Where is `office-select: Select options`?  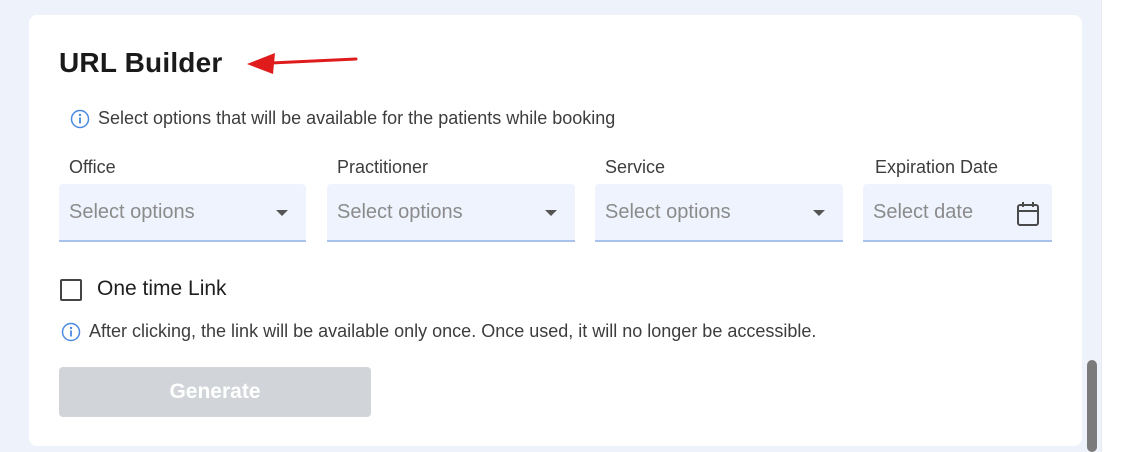 office-select: Select options is located at coordinates (182, 213).